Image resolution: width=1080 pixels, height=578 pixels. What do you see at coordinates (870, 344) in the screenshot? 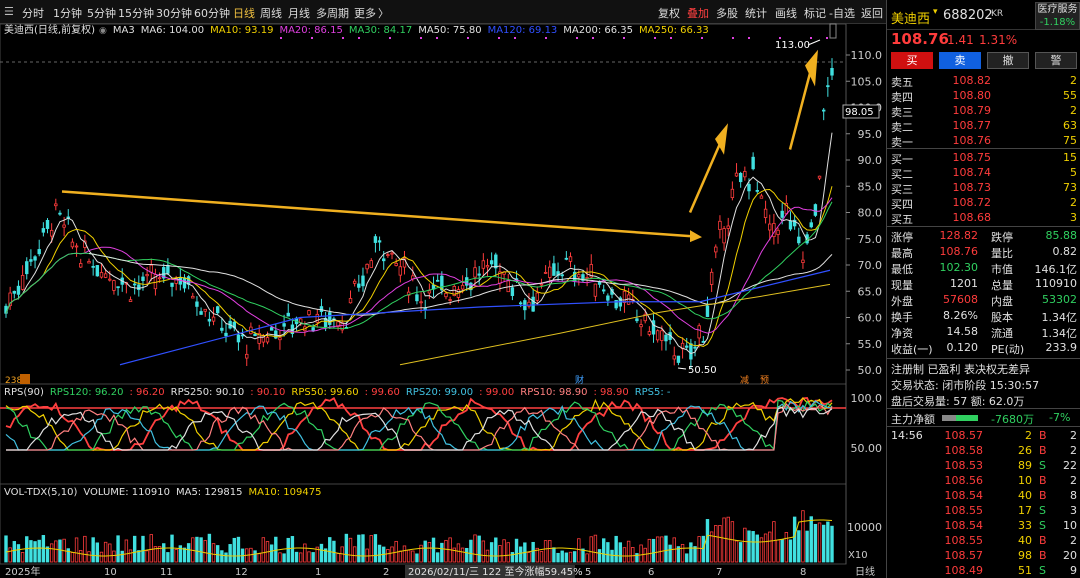
I see `price-axis-label: 55.0` at bounding box center [870, 344].